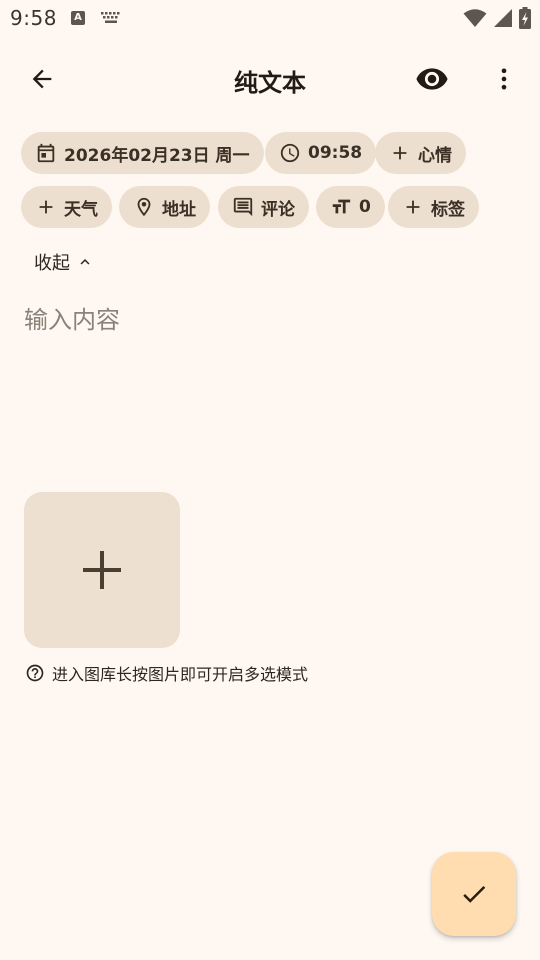 Image resolution: width=540 pixels, height=960 pixels. I want to click on mood-chip-label: 心情, so click(435, 155).